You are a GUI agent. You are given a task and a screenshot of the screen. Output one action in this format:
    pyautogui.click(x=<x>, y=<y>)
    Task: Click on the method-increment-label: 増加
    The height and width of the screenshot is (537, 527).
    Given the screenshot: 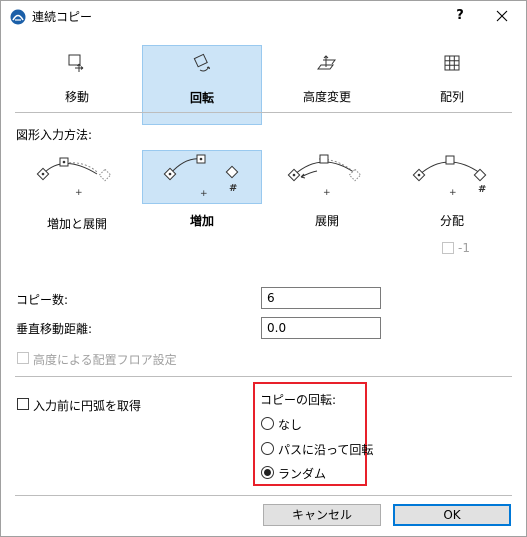 What is the action you would take?
    pyautogui.click(x=201, y=221)
    